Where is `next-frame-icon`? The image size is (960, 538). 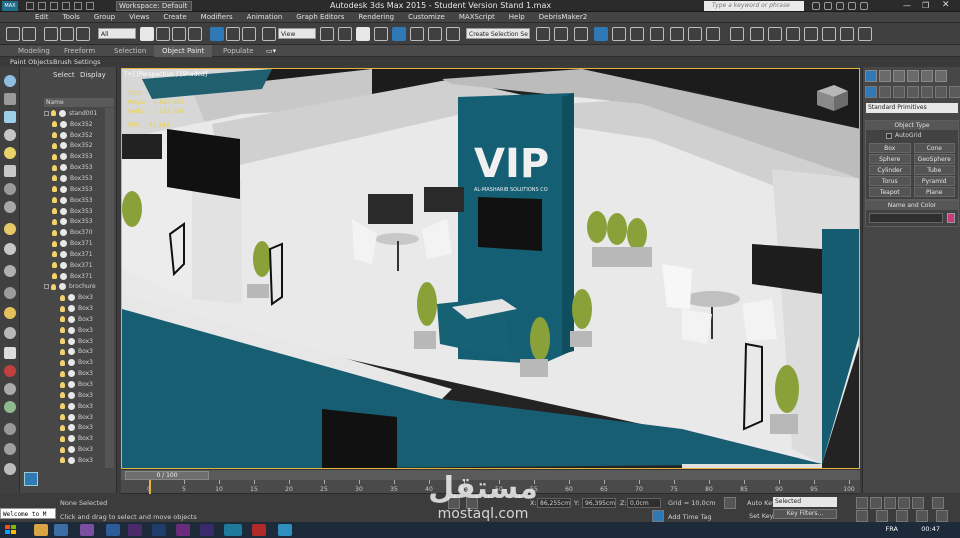
next-frame-icon is located at coordinates (904, 503).